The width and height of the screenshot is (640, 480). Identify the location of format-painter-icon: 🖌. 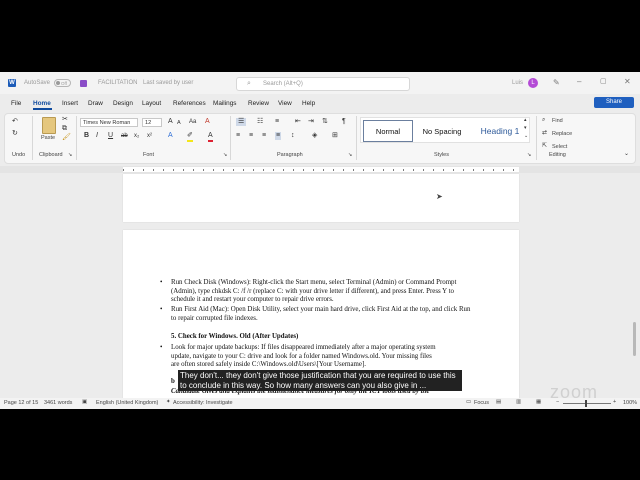
(66, 138).